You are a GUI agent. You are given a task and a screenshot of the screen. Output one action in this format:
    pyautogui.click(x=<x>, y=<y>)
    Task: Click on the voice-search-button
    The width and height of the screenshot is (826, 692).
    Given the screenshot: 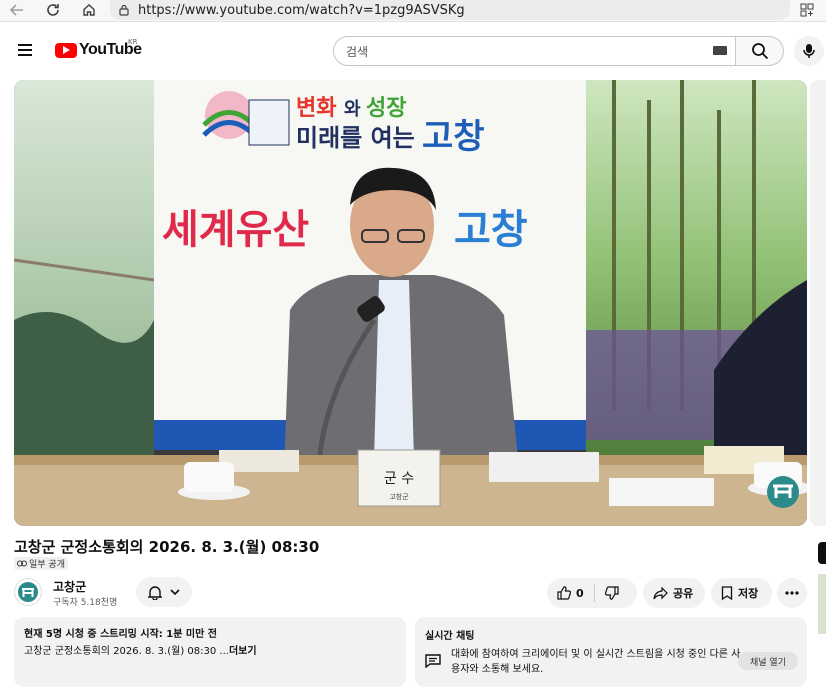 What is the action you would take?
    pyautogui.click(x=809, y=51)
    